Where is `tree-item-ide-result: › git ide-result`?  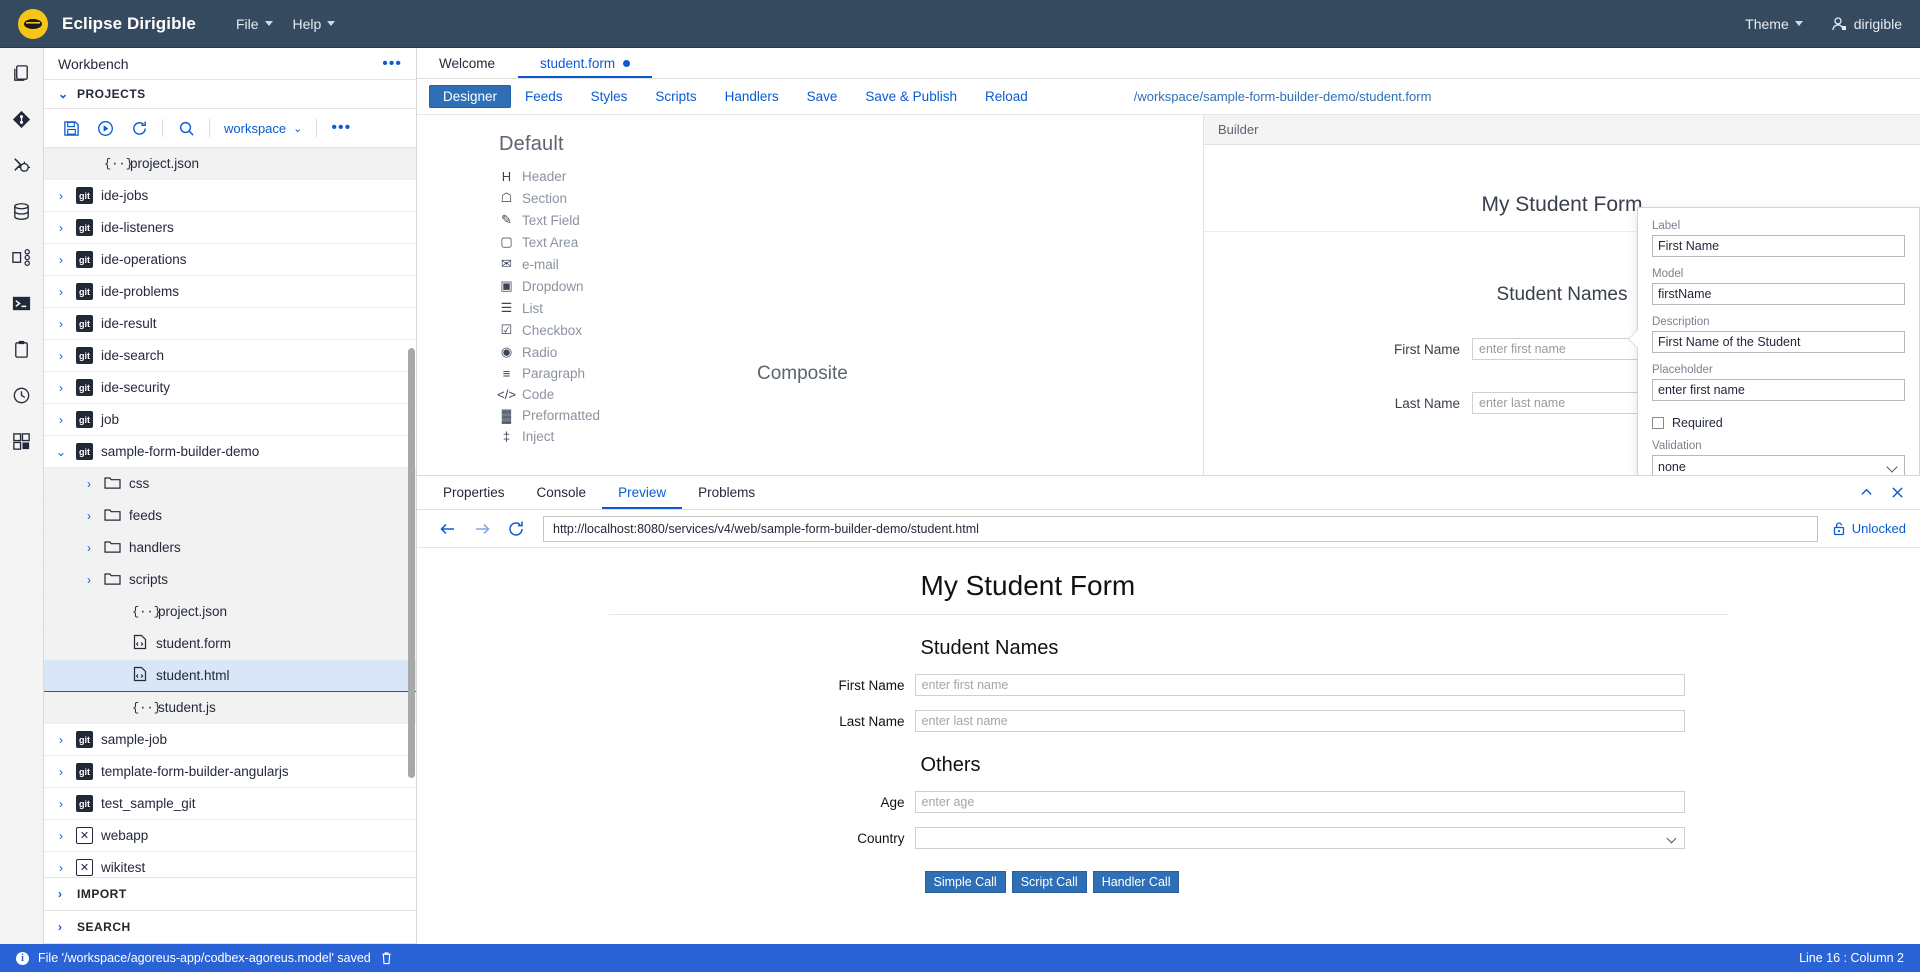 tree-item-ide-result: › git ide-result is located at coordinates (230, 324).